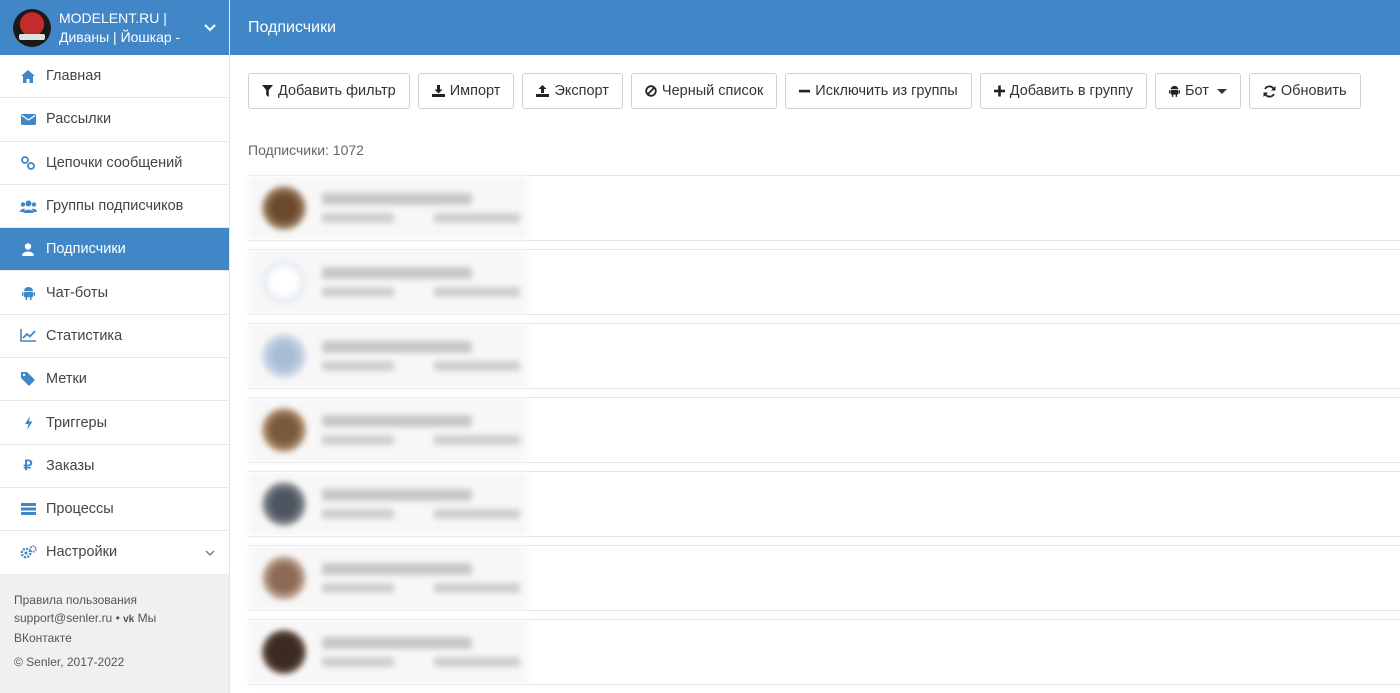 This screenshot has width=1400, height=693. What do you see at coordinates (267, 91) in the screenshot?
I see `filter-icon` at bounding box center [267, 91].